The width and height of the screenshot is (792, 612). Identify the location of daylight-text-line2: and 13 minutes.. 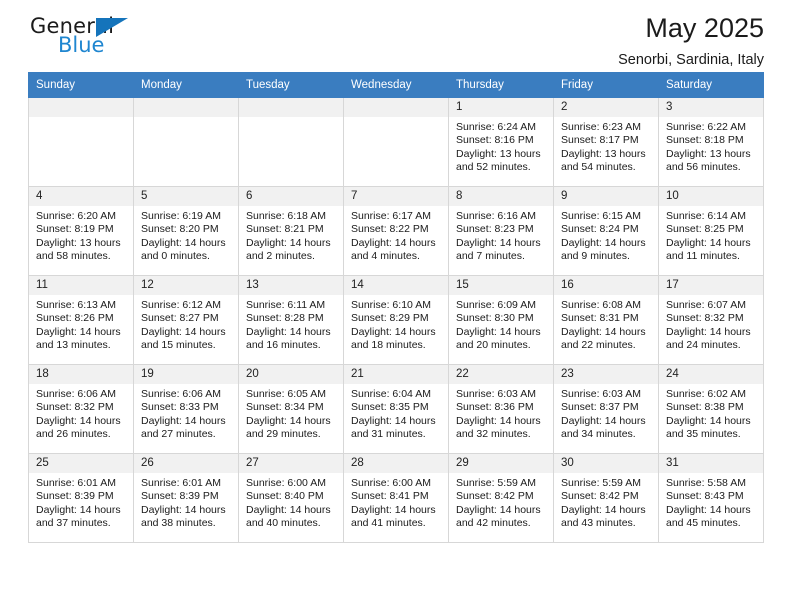
(73, 345).